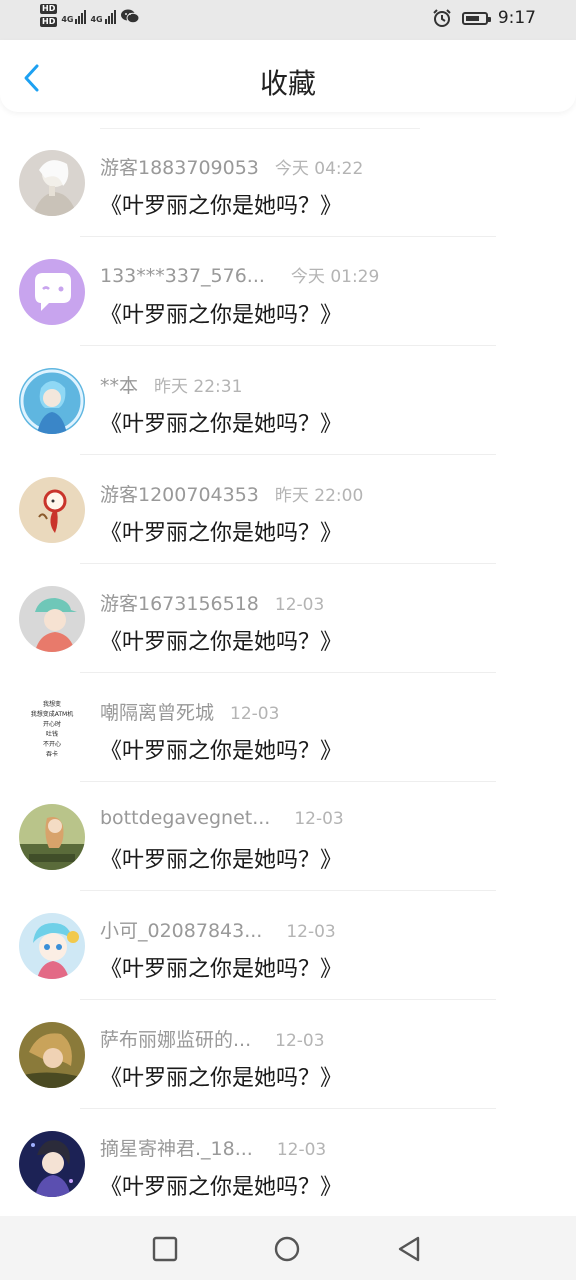 The height and width of the screenshot is (1280, 576). I want to click on avatar: 我想变 我想变成ATM机 开心时 吐钱 不开心 吞卡, so click(52, 728).